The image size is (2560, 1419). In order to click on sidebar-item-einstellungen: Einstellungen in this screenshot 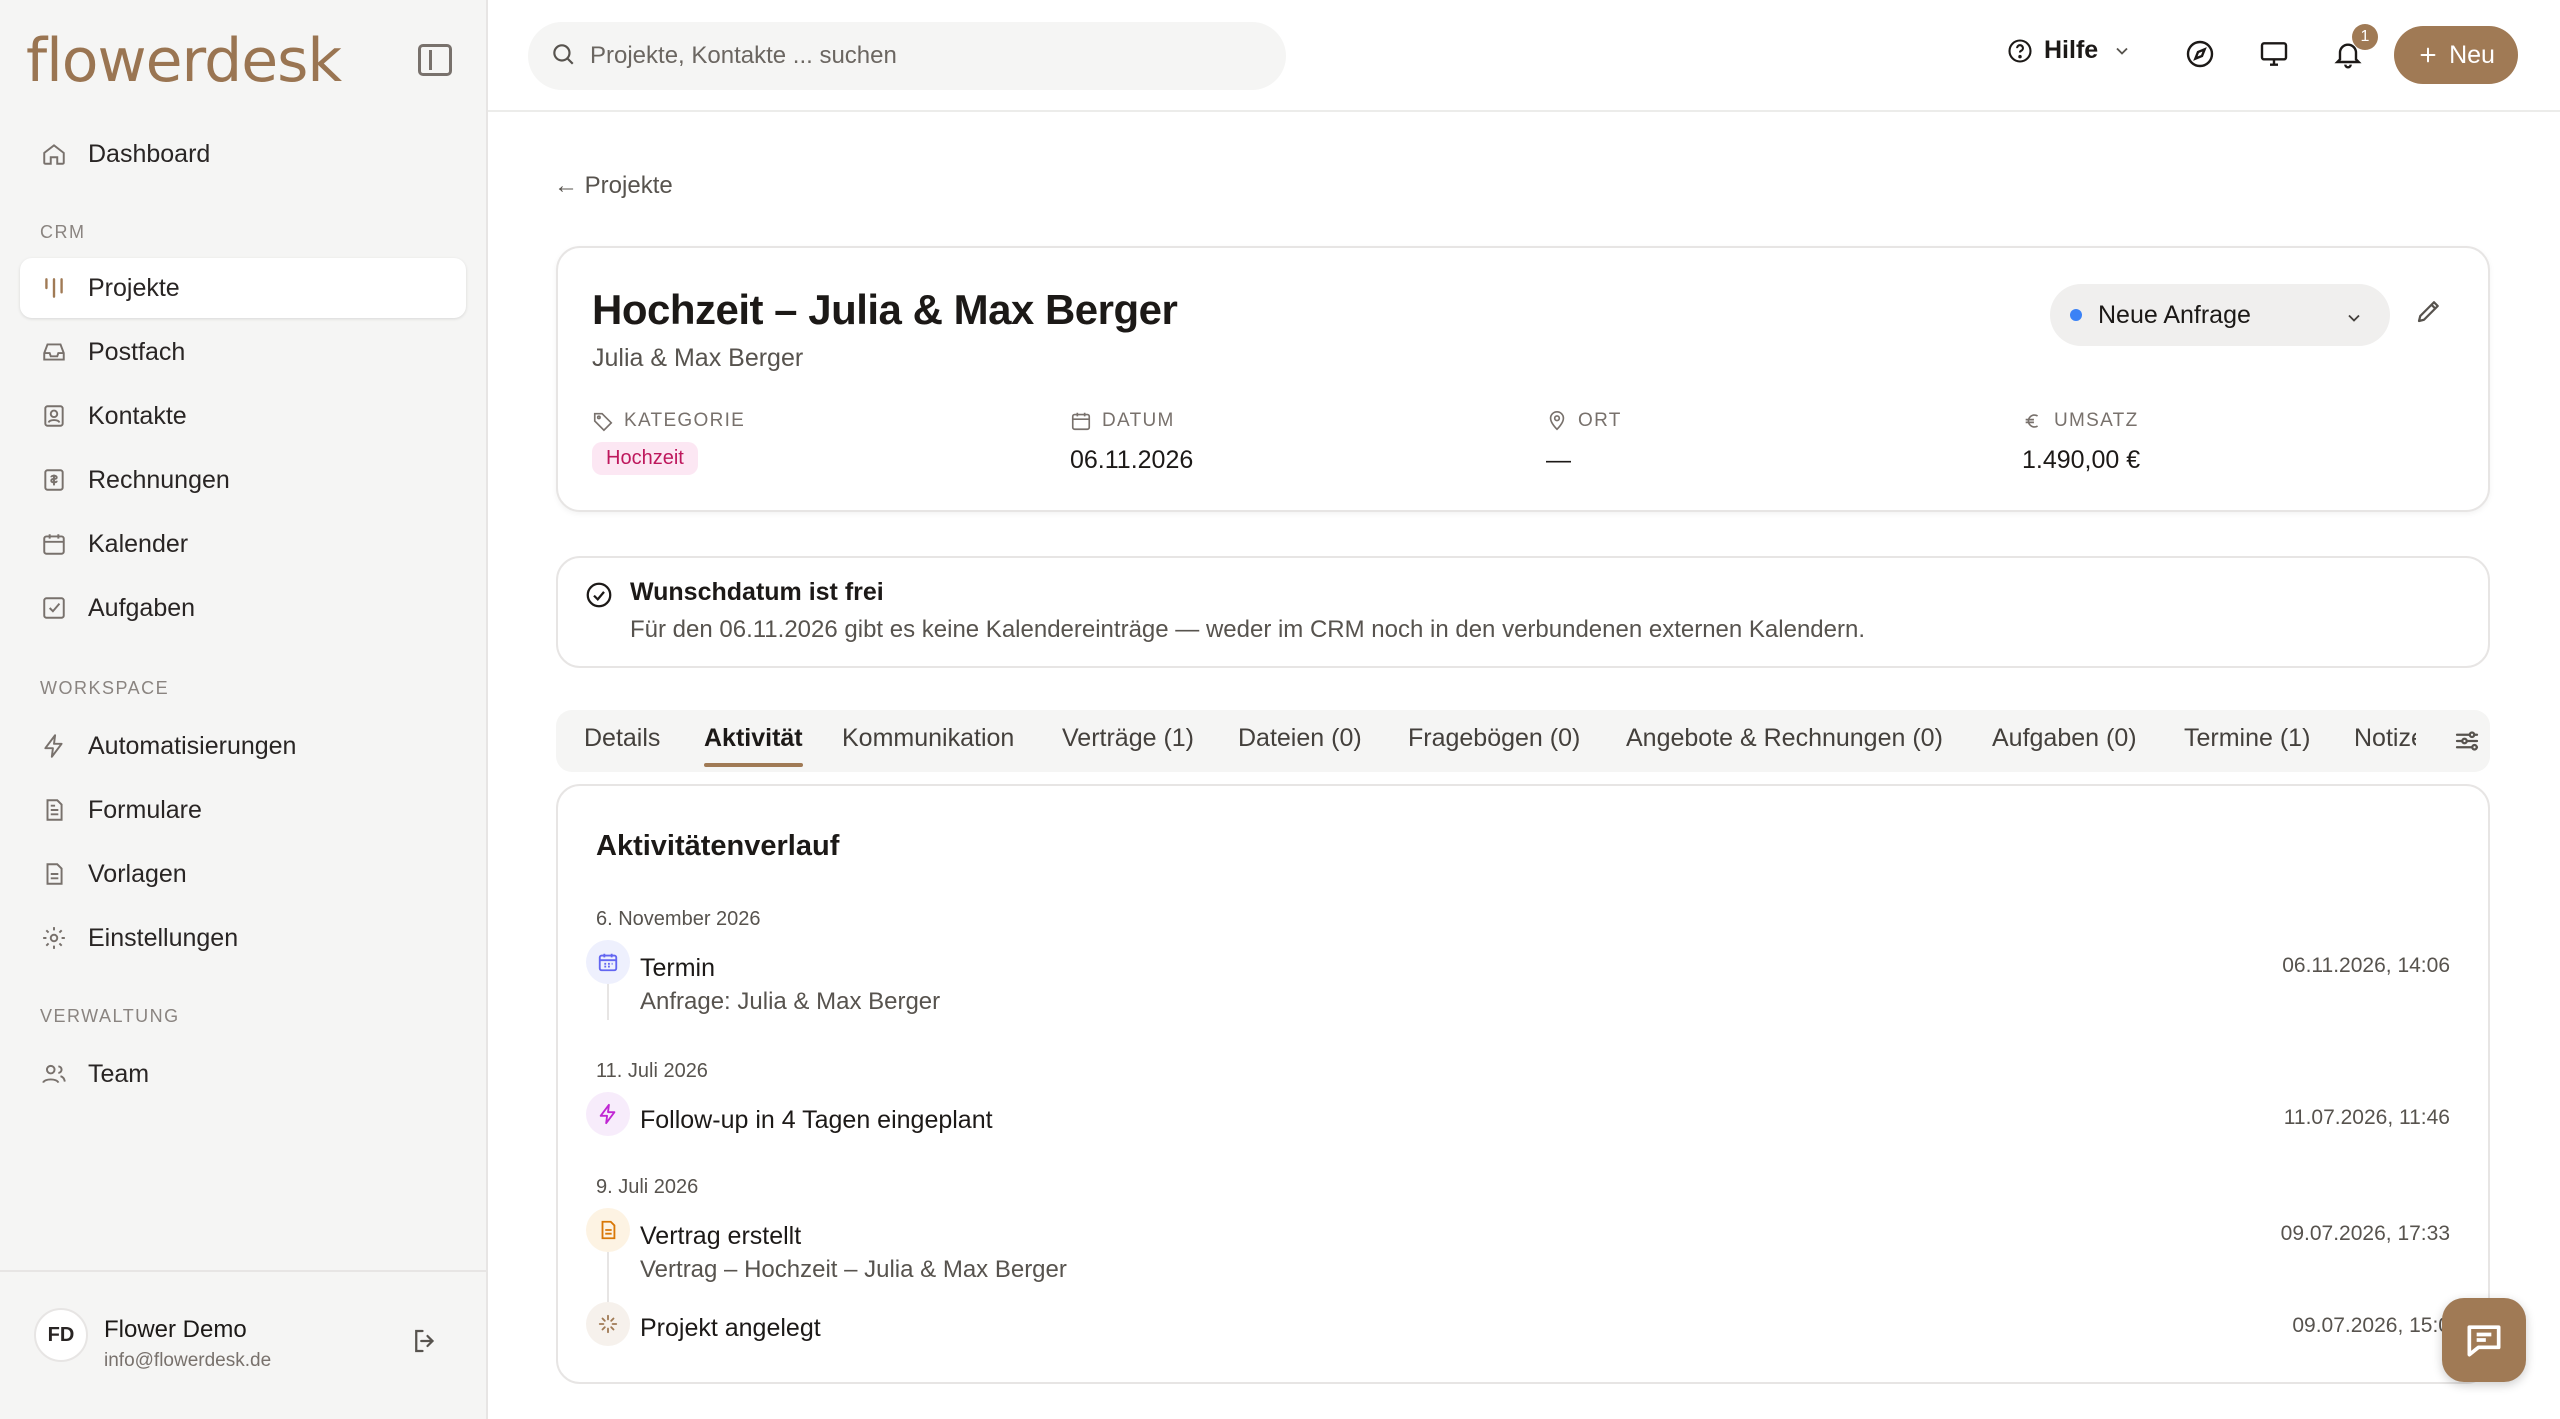, I will do `click(243, 938)`.